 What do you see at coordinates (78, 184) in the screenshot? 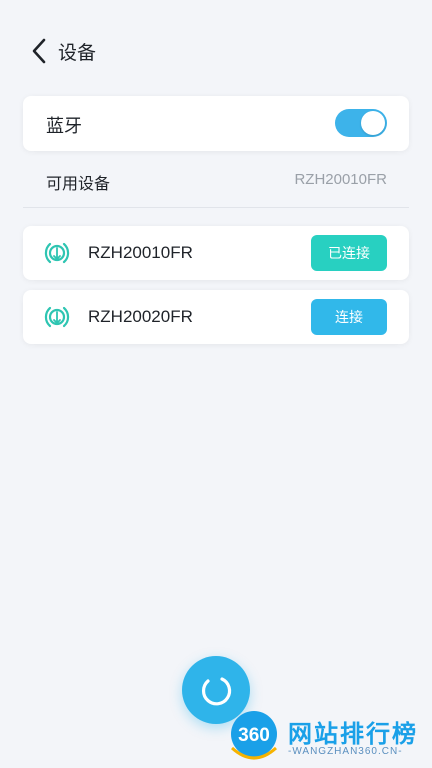
I see `available-devices-label: 可用设备` at bounding box center [78, 184].